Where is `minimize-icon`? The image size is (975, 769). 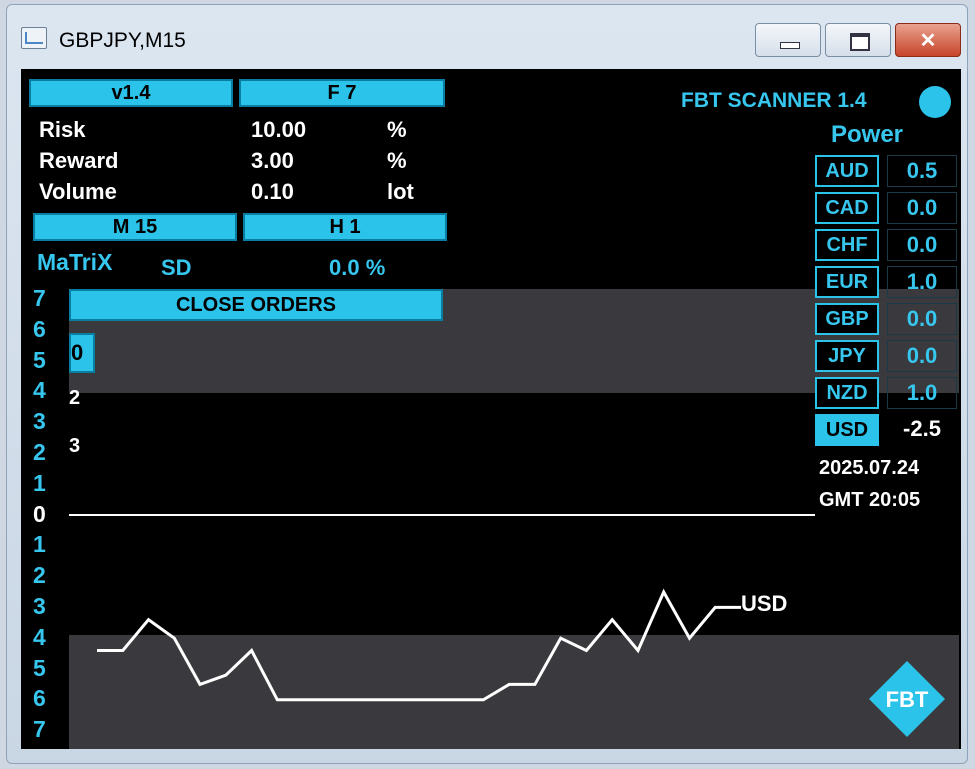
minimize-icon is located at coordinates (790, 45).